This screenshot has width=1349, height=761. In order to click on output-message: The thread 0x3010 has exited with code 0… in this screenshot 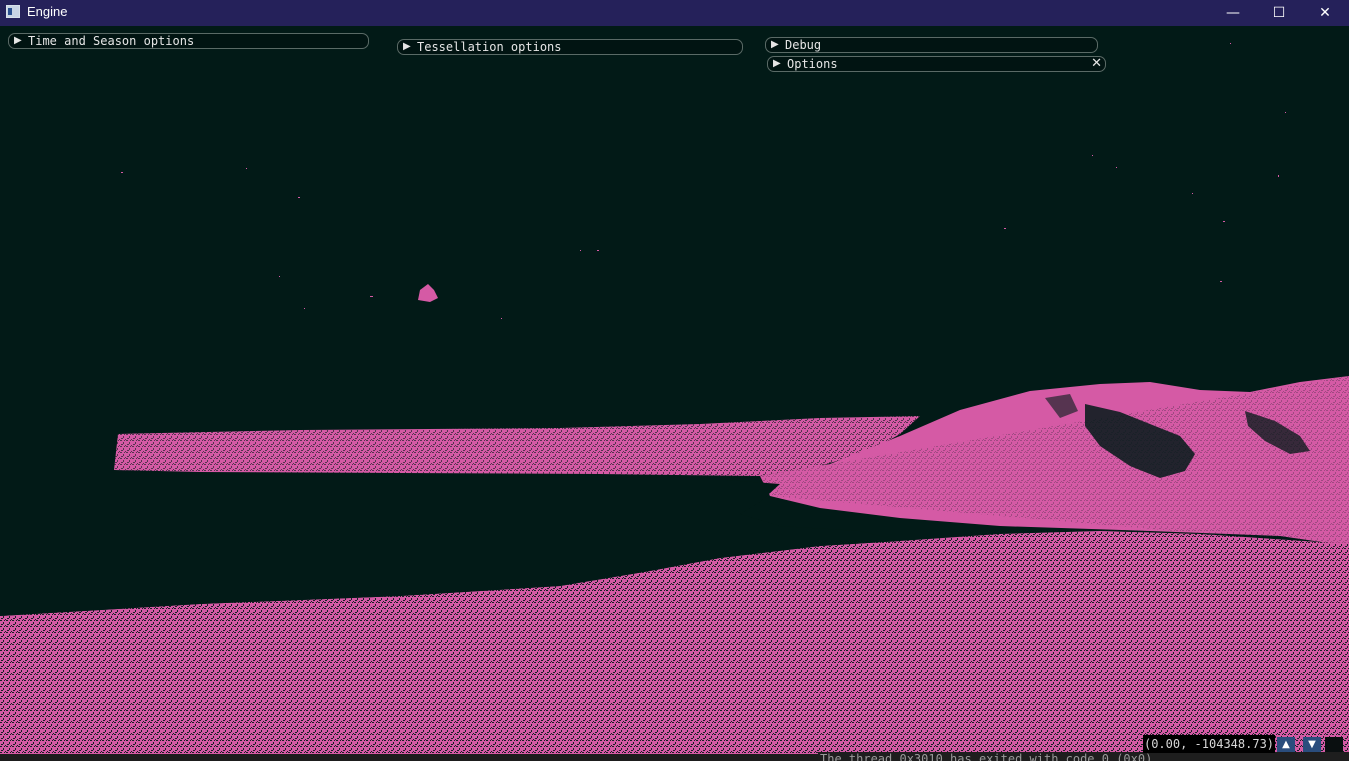, I will do `click(990, 756)`.